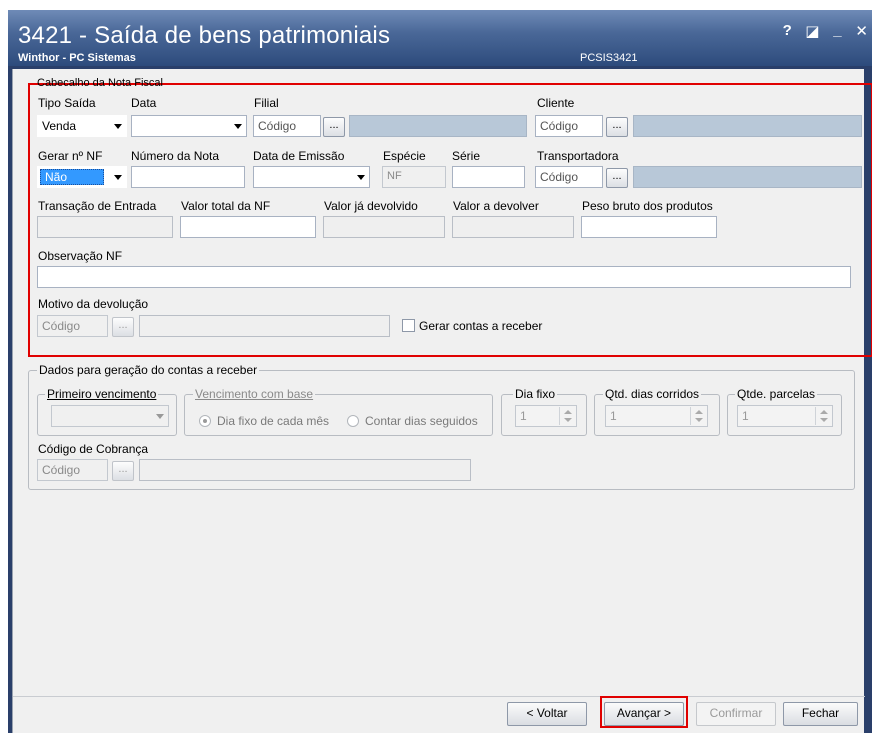  I want to click on filial-description-field, so click(438, 126).